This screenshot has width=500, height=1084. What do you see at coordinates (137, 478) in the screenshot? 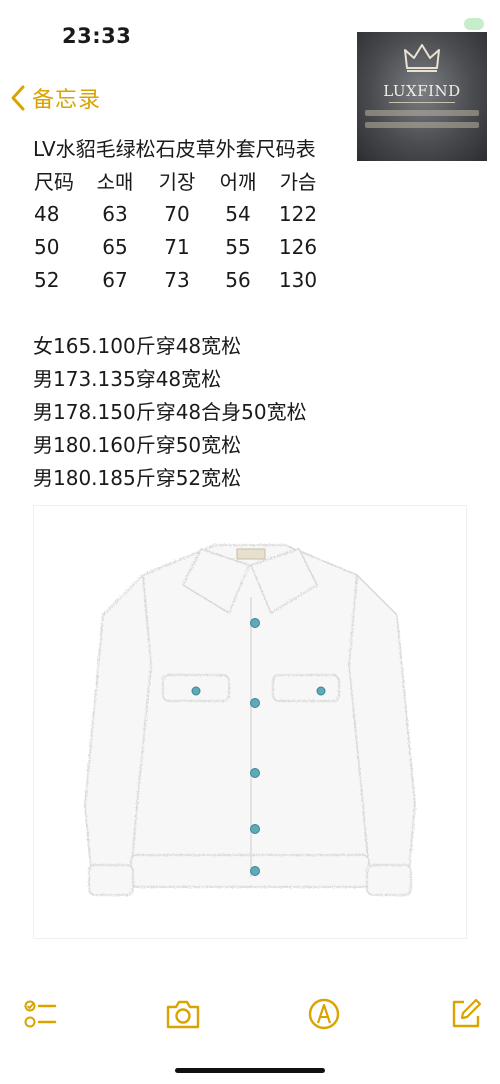
I see `fit-note-line: 男180.185斤穿52宽松` at bounding box center [137, 478].